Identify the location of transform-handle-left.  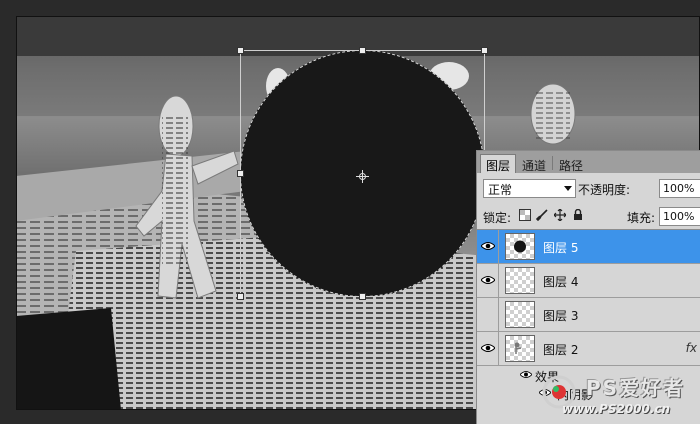
(240, 173).